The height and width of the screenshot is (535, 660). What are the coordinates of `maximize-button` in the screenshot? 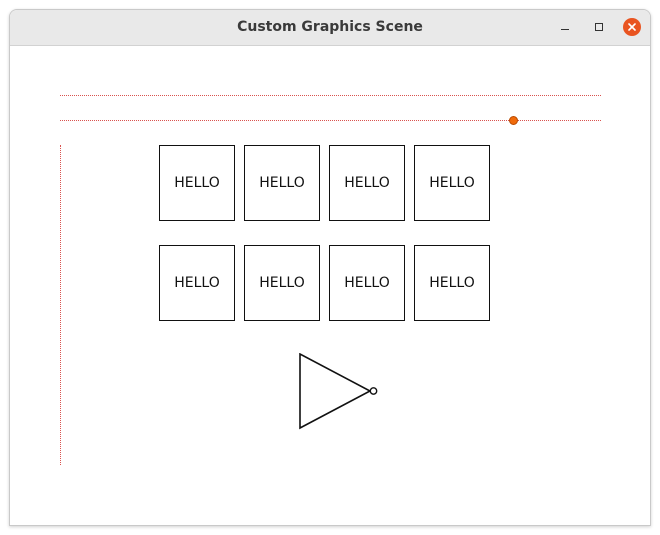 It's located at (599, 27).